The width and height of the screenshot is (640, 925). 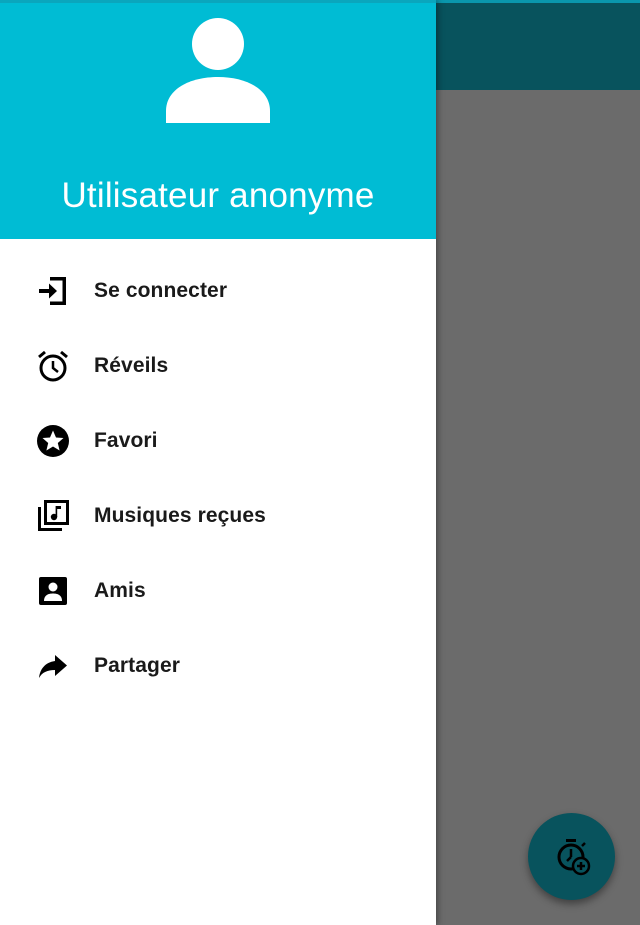 I want to click on alarm-icon, so click(x=53, y=365).